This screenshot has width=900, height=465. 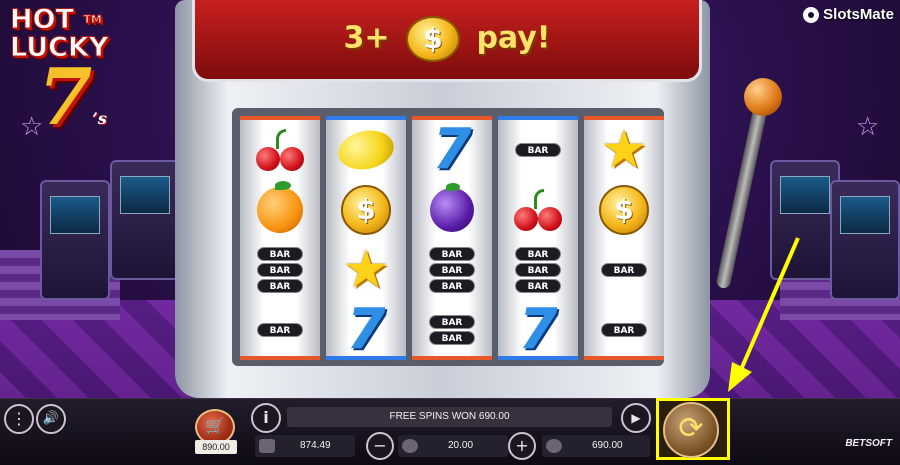 I want to click on lever-knob, so click(x=763, y=97).